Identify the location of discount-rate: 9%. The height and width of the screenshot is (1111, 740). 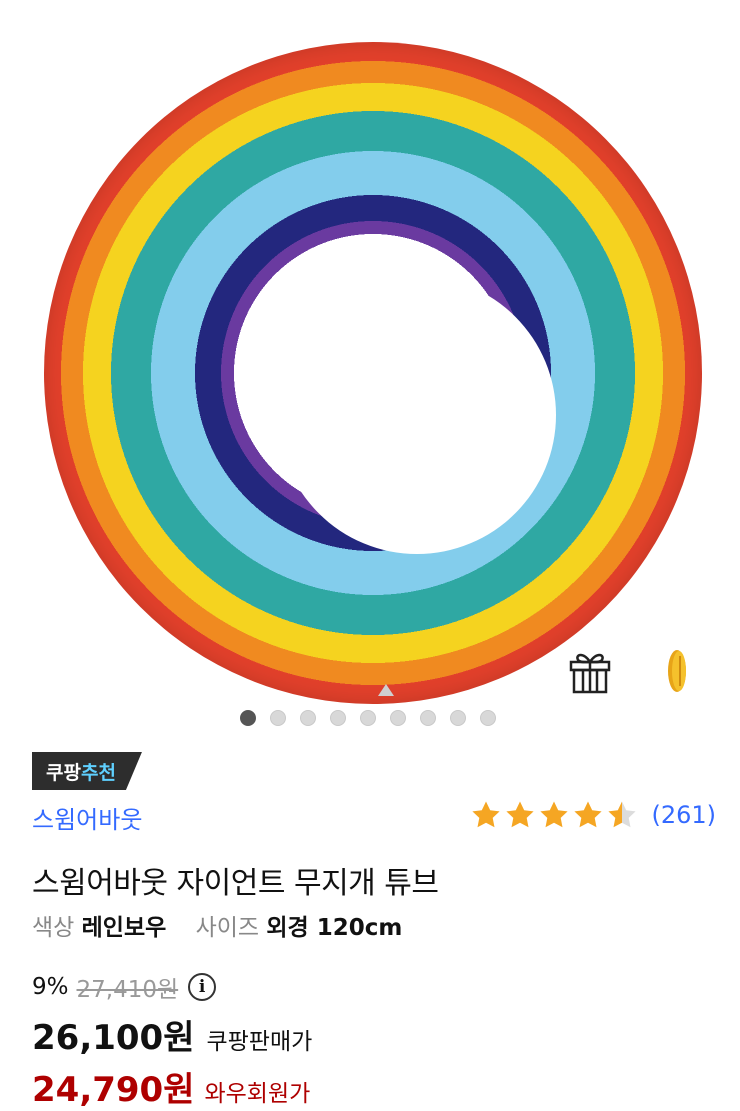
(50, 987).